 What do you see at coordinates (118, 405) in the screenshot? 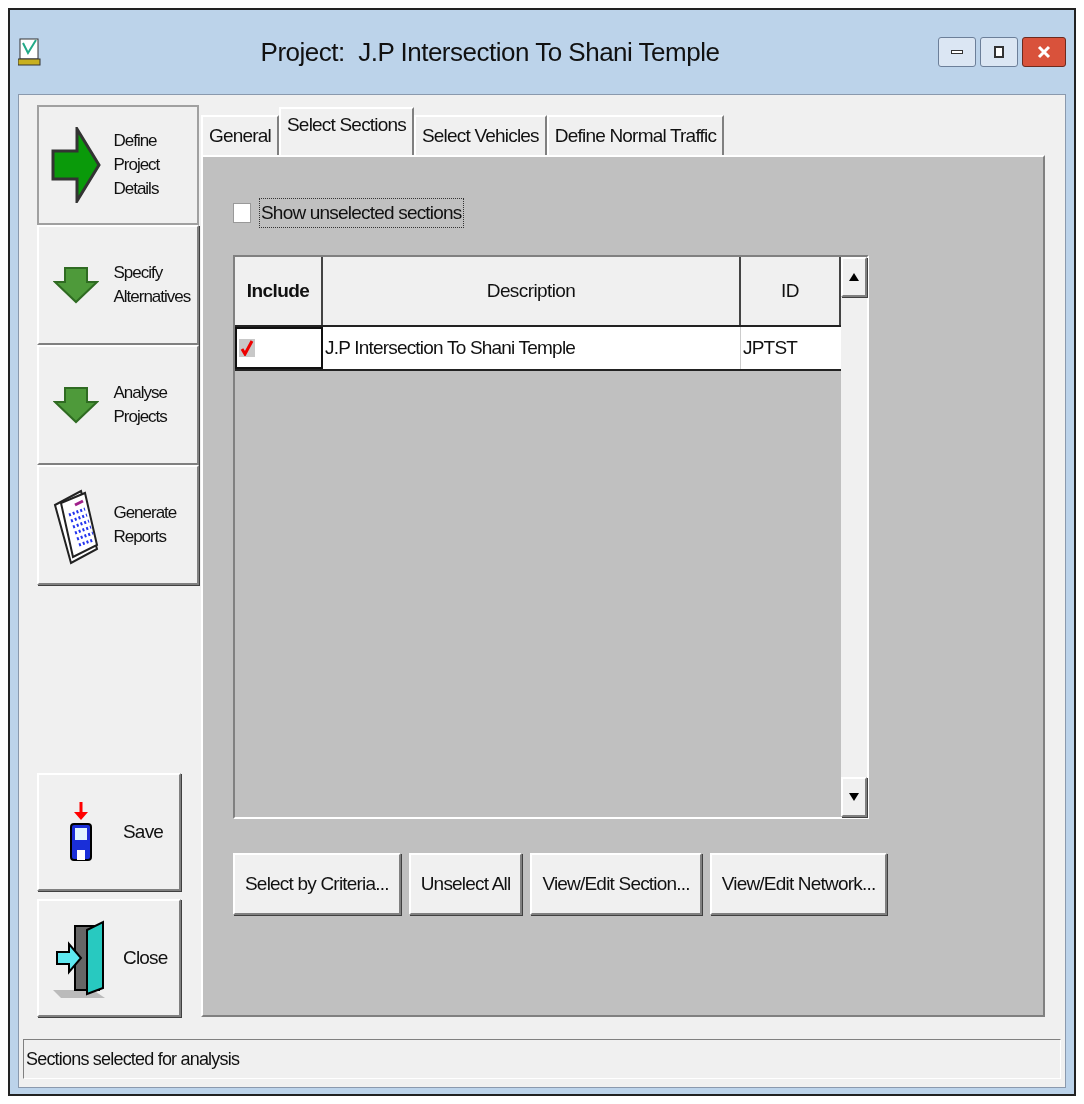
I see `sidebar-nav-button: Analyse Projects` at bounding box center [118, 405].